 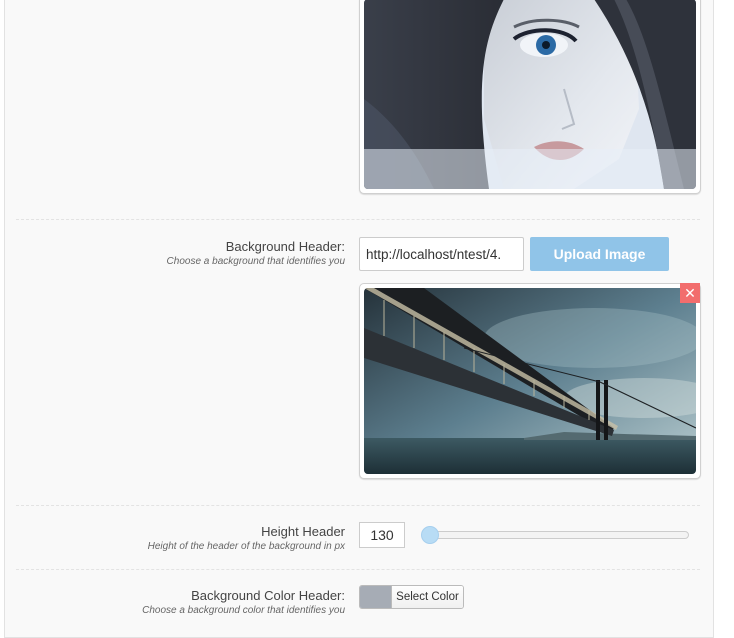 I want to click on select-color-label: Select Color, so click(x=427, y=597).